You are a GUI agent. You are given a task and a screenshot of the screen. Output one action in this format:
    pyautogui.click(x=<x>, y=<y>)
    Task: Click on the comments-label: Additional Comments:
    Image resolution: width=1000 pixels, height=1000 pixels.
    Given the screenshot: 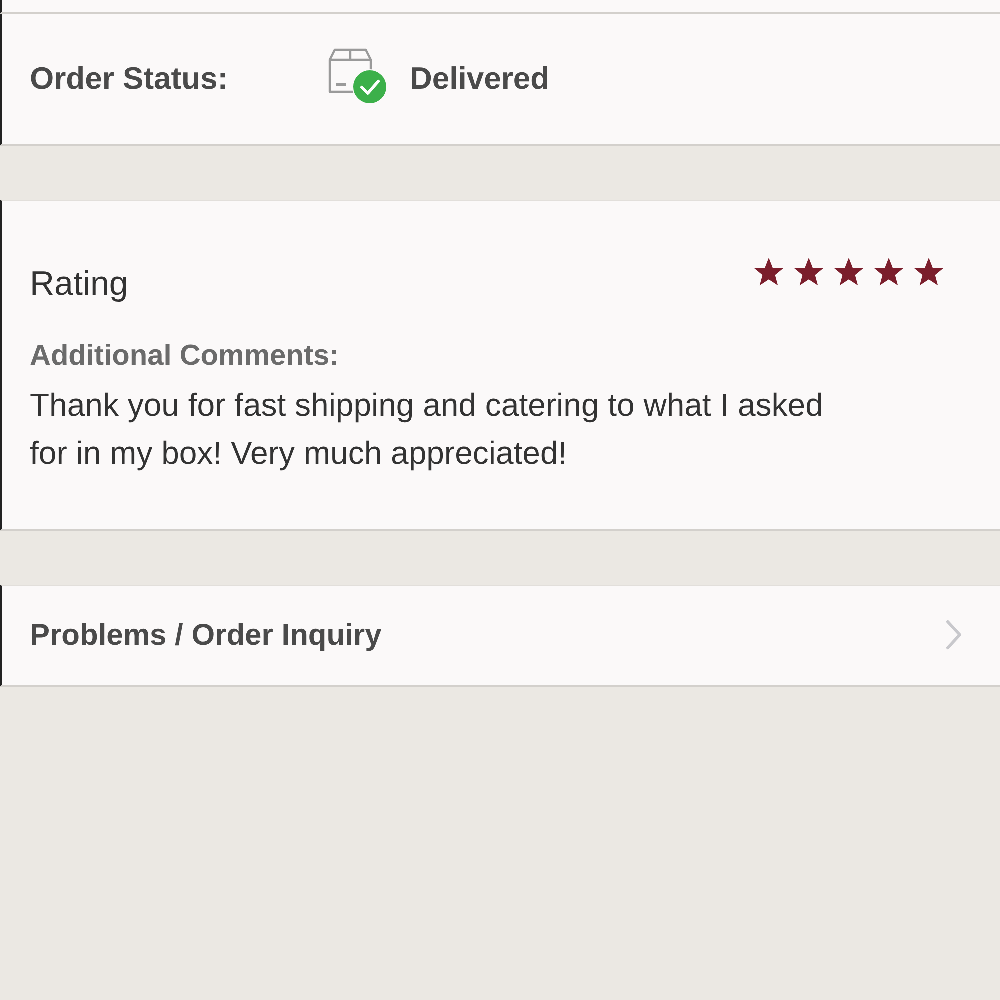 What is the action you would take?
    pyautogui.click(x=185, y=356)
    